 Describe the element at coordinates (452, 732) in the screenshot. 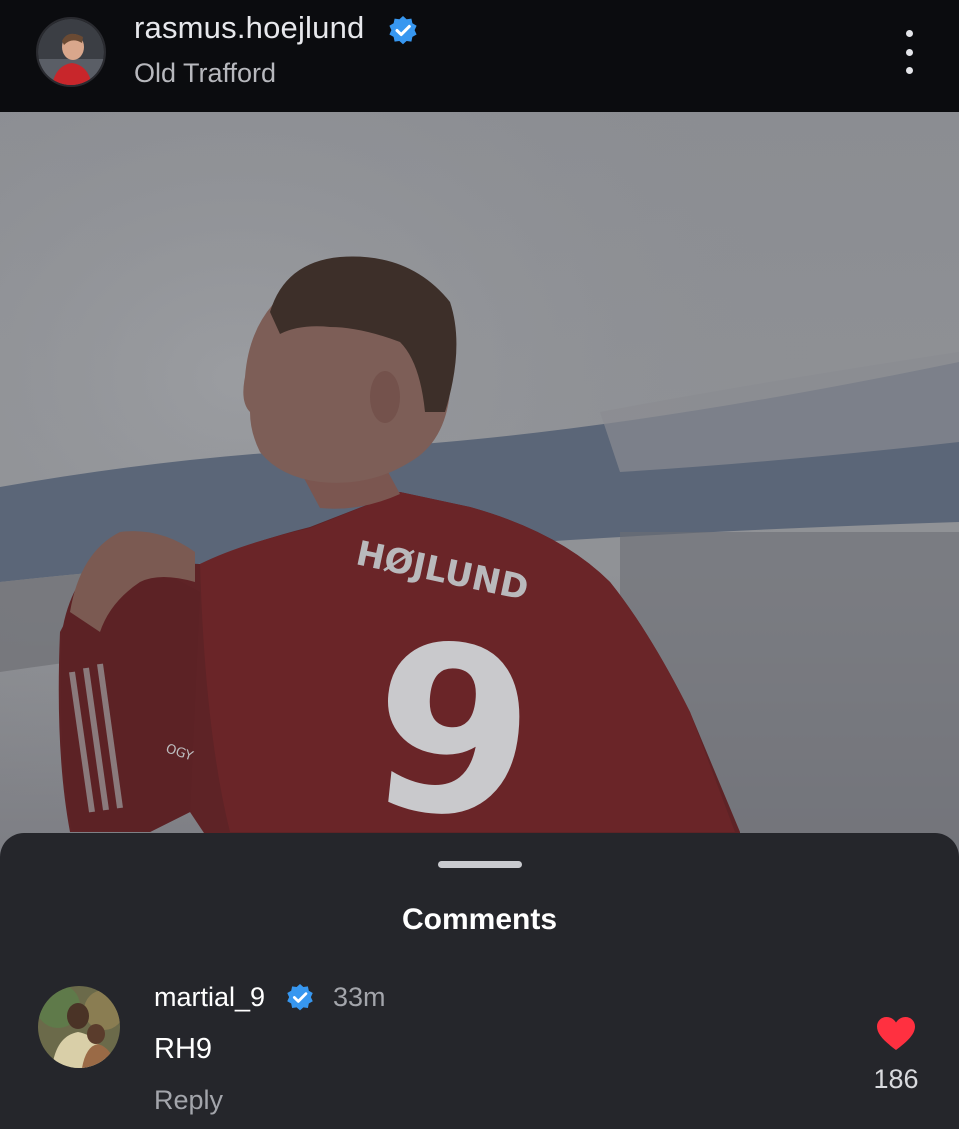

I see `jersey-number: 9` at that location.